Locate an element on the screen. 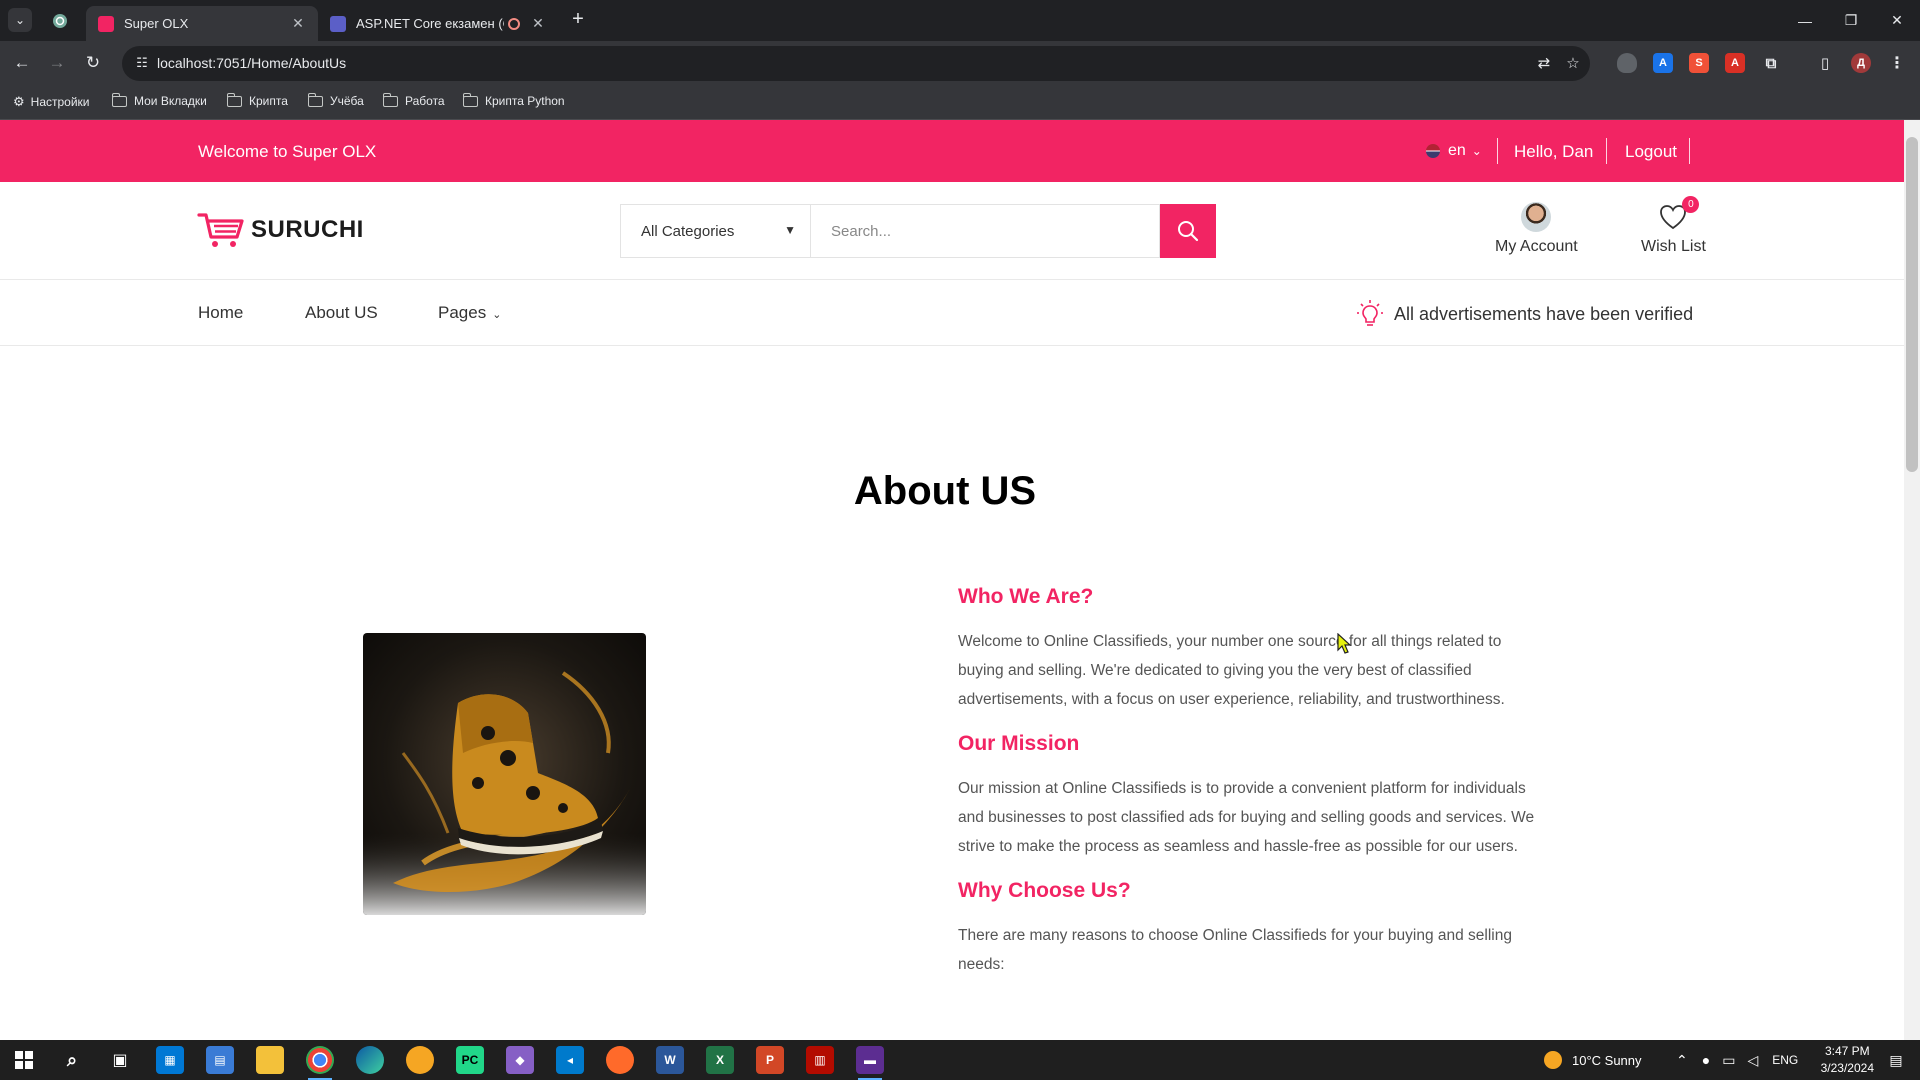 Image resolution: width=1920 pixels, height=1080 pixels. user-greeting: Hello, Dan is located at coordinates (1553, 152).